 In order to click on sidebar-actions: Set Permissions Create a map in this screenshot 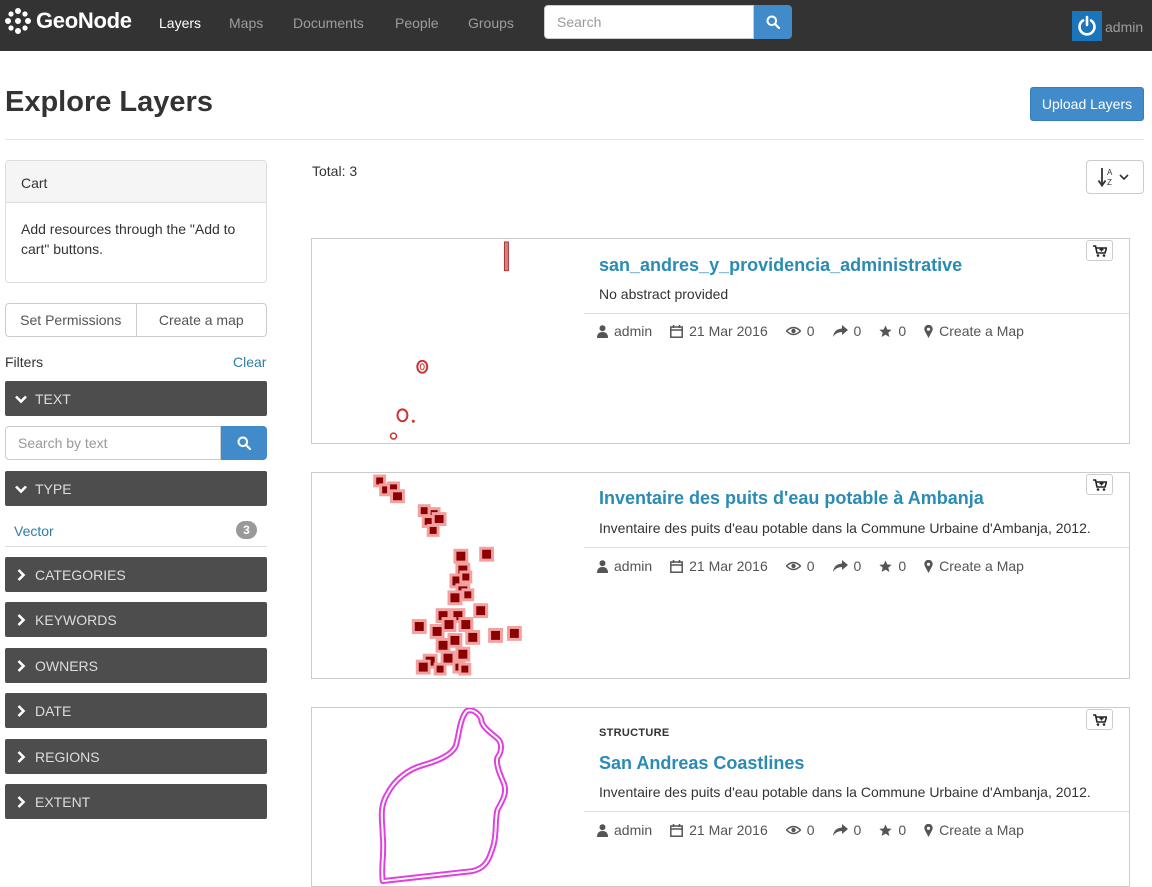, I will do `click(136, 320)`.